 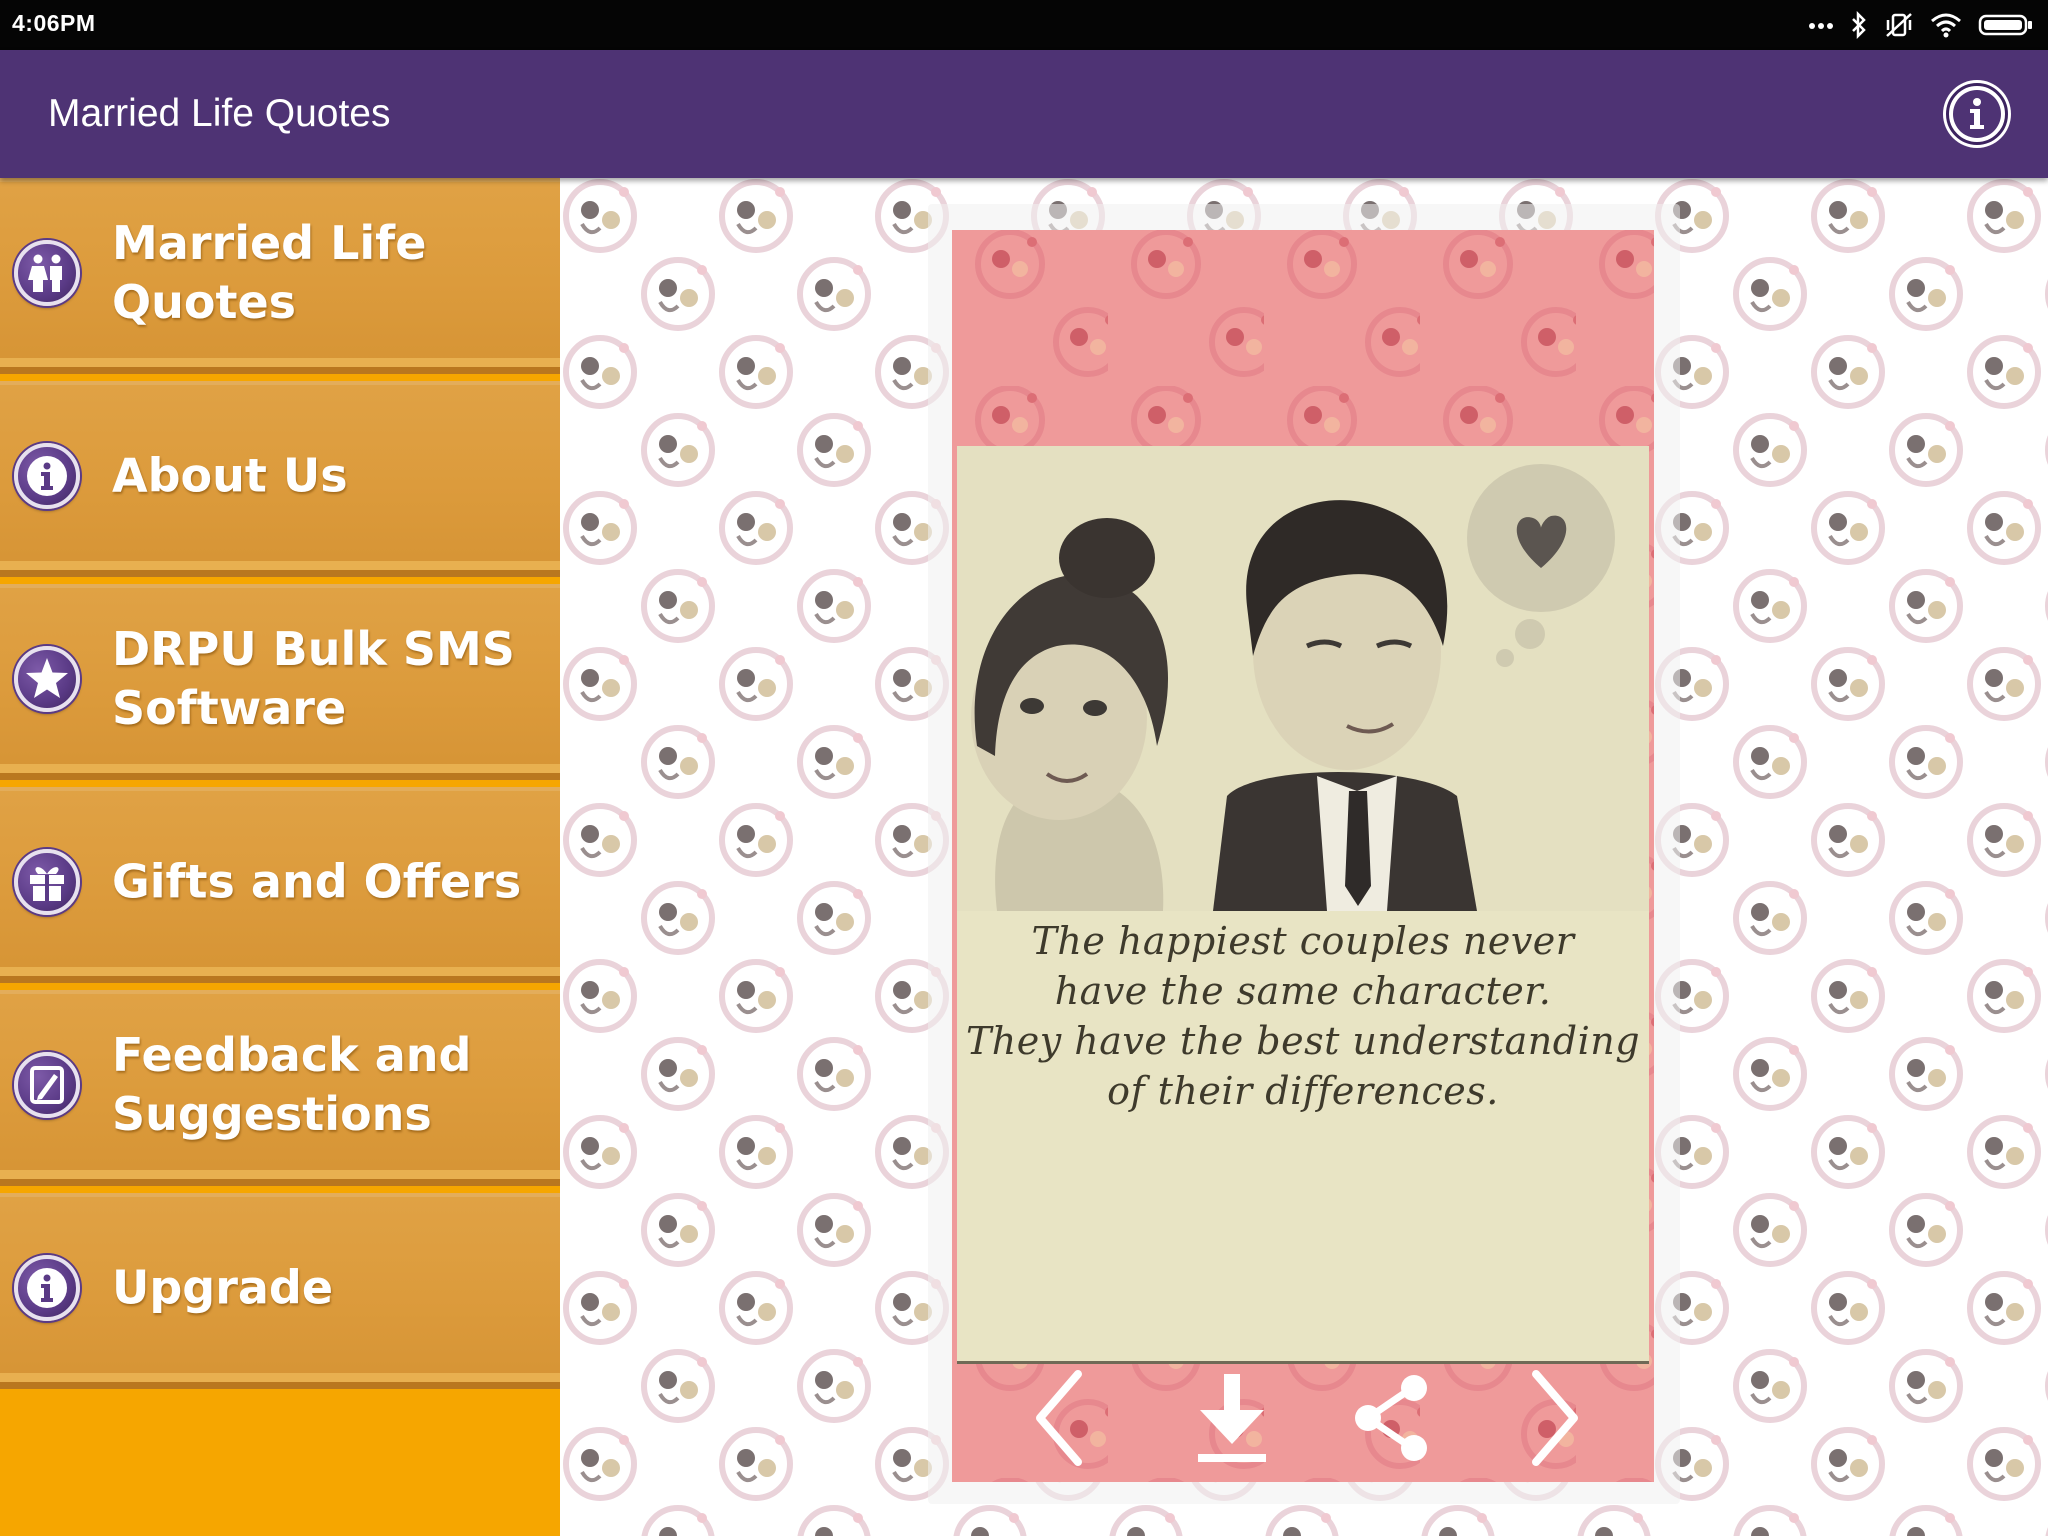 I want to click on chevron-right-icon, so click(x=1552, y=1418).